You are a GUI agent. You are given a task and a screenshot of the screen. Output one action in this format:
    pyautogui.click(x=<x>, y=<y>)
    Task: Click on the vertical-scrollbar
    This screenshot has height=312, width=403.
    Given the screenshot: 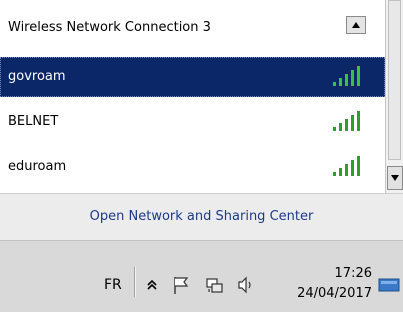 What is the action you would take?
    pyautogui.click(x=394, y=96)
    